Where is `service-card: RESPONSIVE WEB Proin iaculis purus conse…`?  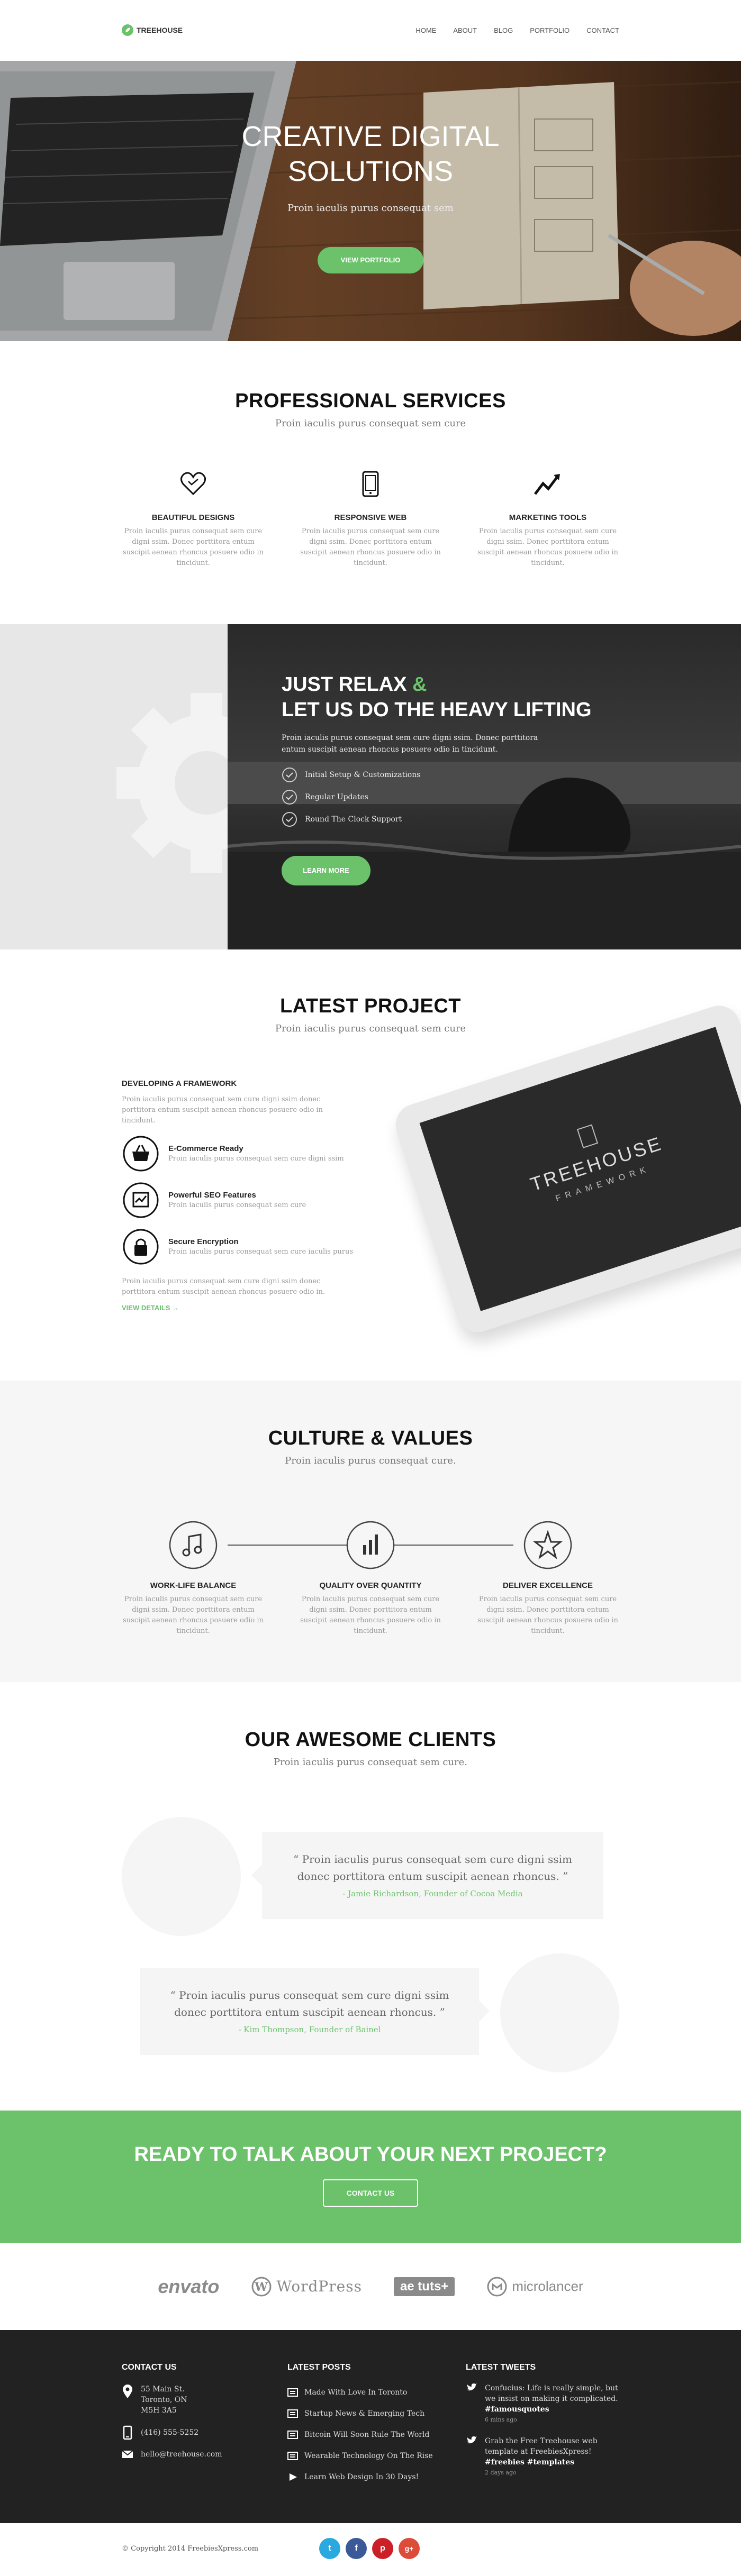
service-card: RESPONSIVE WEB Proin iaculis purus conse… is located at coordinates (370, 520).